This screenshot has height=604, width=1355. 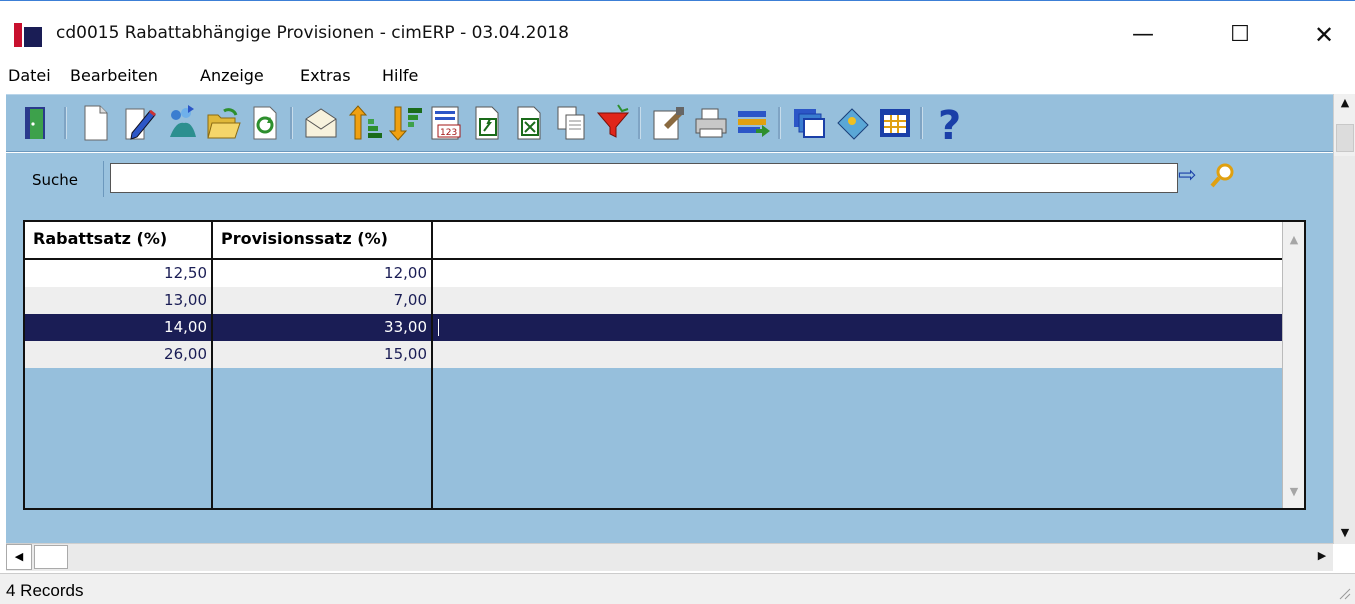 What do you see at coordinates (119, 240) in the screenshot?
I see `column-header-rabattsatz: Rabattsatz (%)` at bounding box center [119, 240].